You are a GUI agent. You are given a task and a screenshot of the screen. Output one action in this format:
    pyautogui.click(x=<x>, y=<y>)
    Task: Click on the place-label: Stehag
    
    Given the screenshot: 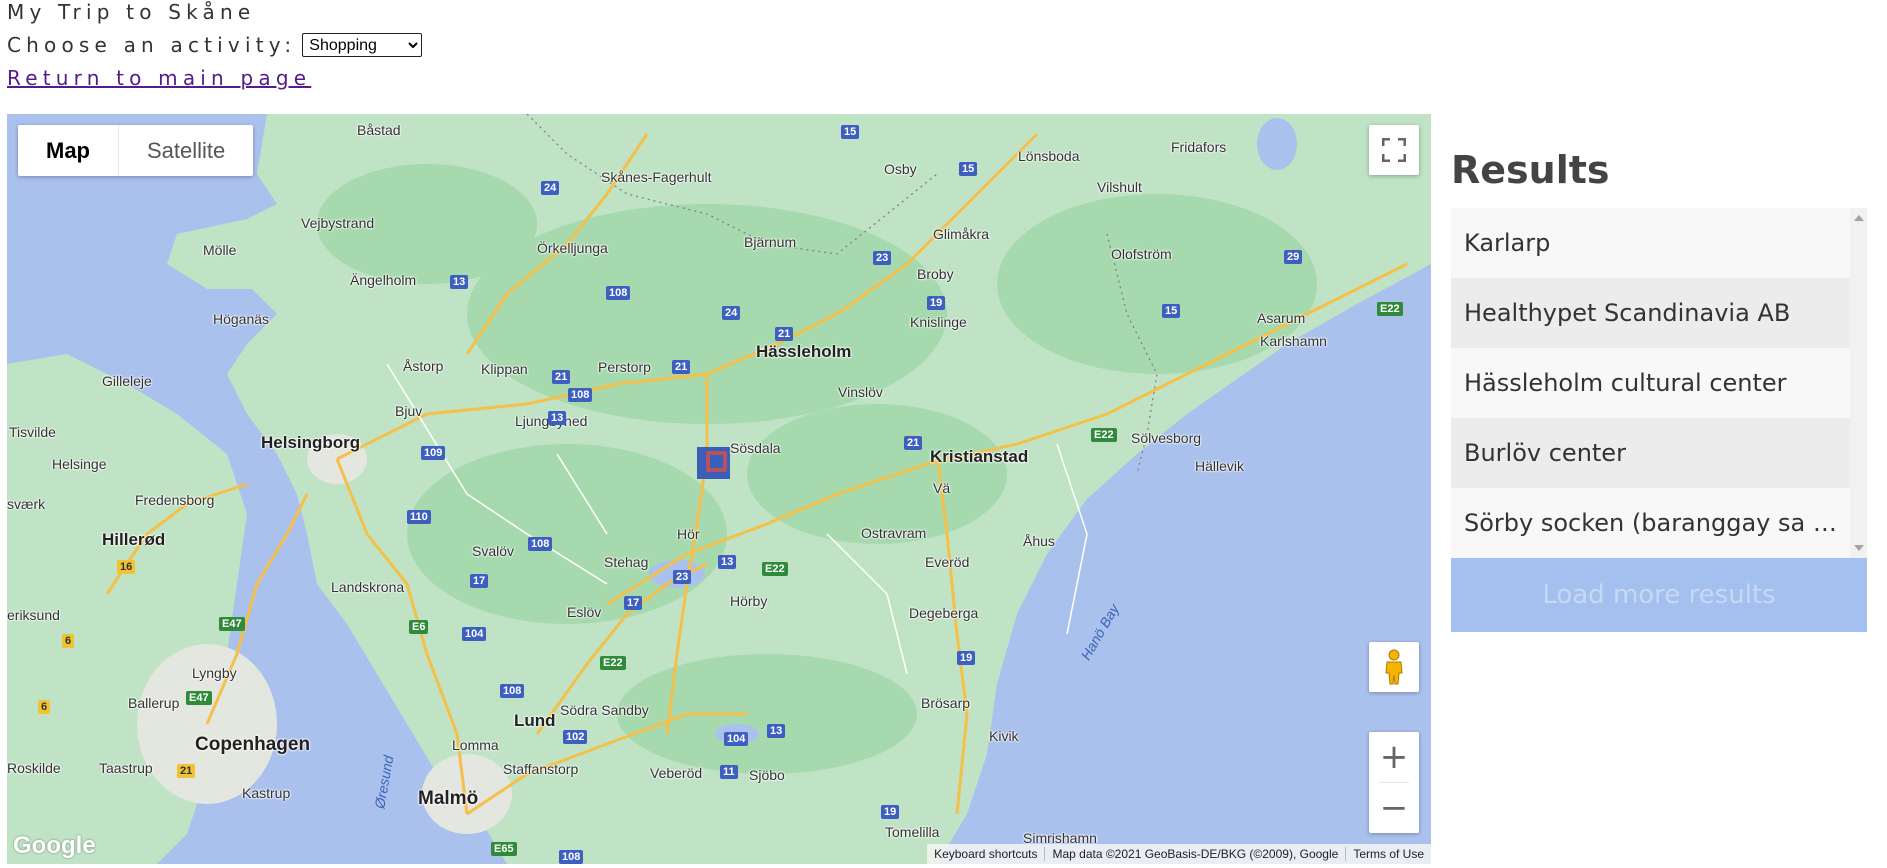 What is the action you would take?
    pyautogui.click(x=626, y=562)
    